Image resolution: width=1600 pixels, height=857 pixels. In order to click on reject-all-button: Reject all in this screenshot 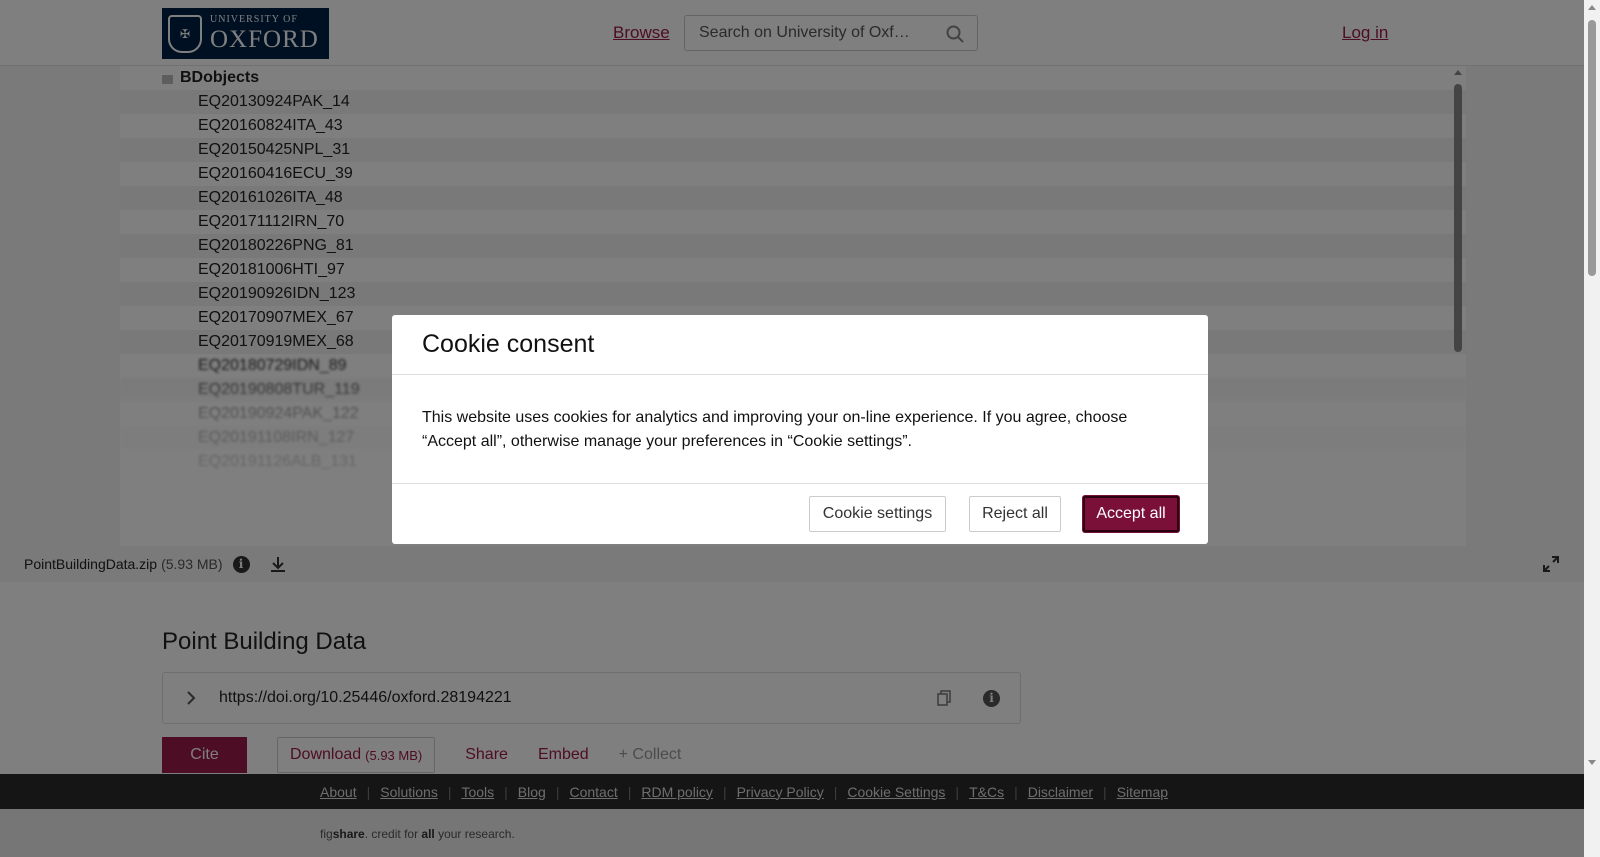, I will do `click(1015, 514)`.